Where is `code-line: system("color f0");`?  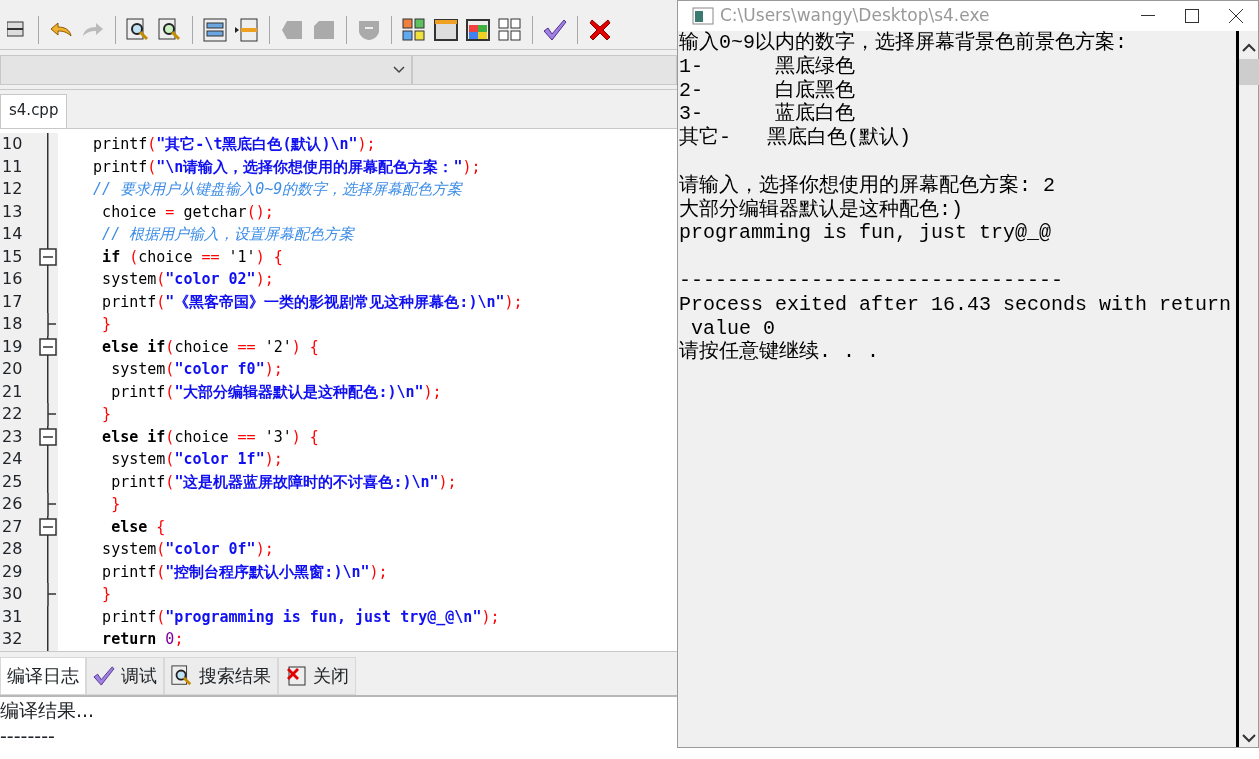
code-line: system("color f0"); is located at coordinates (196, 369).